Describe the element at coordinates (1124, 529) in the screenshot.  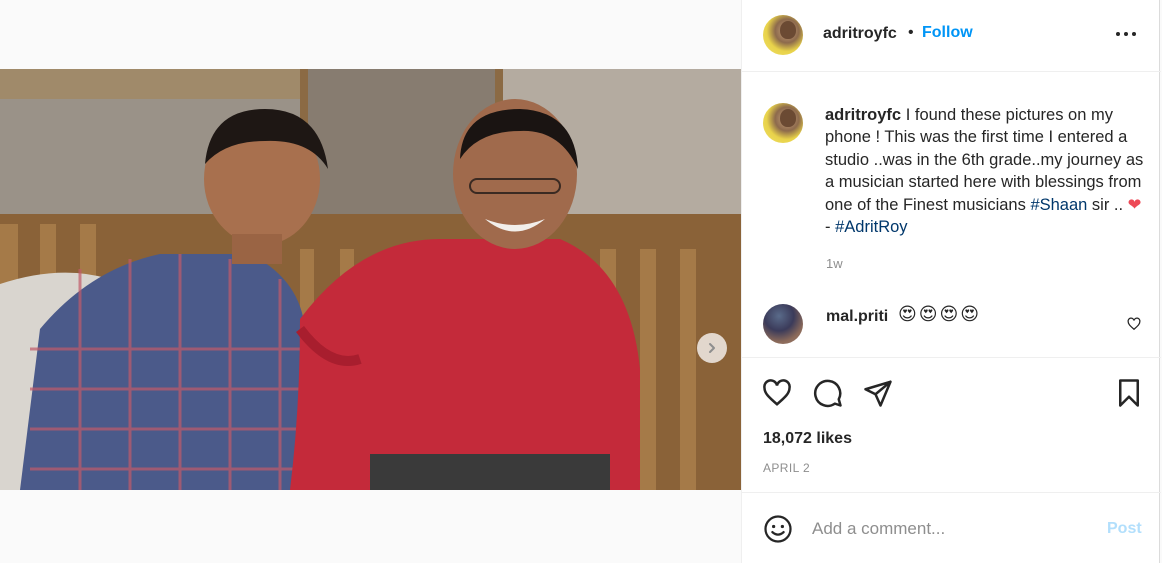
I see `post-comment-button: Post` at that location.